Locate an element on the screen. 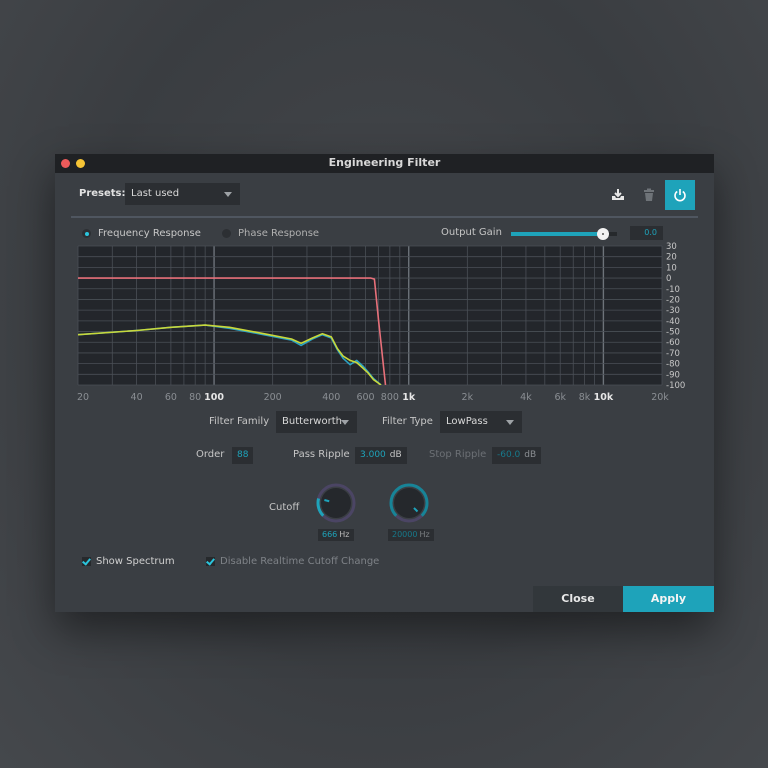  cutoff-label: Cutoff is located at coordinates (284, 507).